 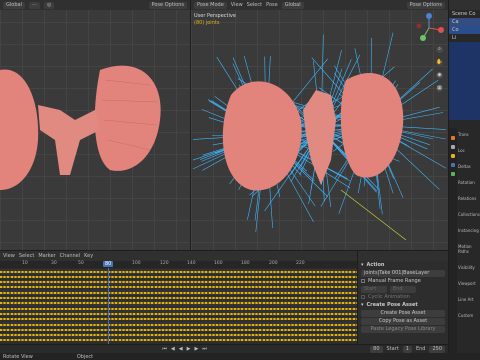 What do you see at coordinates (14, 5) in the screenshot?
I see `transform-orientation-select: Global` at bounding box center [14, 5].